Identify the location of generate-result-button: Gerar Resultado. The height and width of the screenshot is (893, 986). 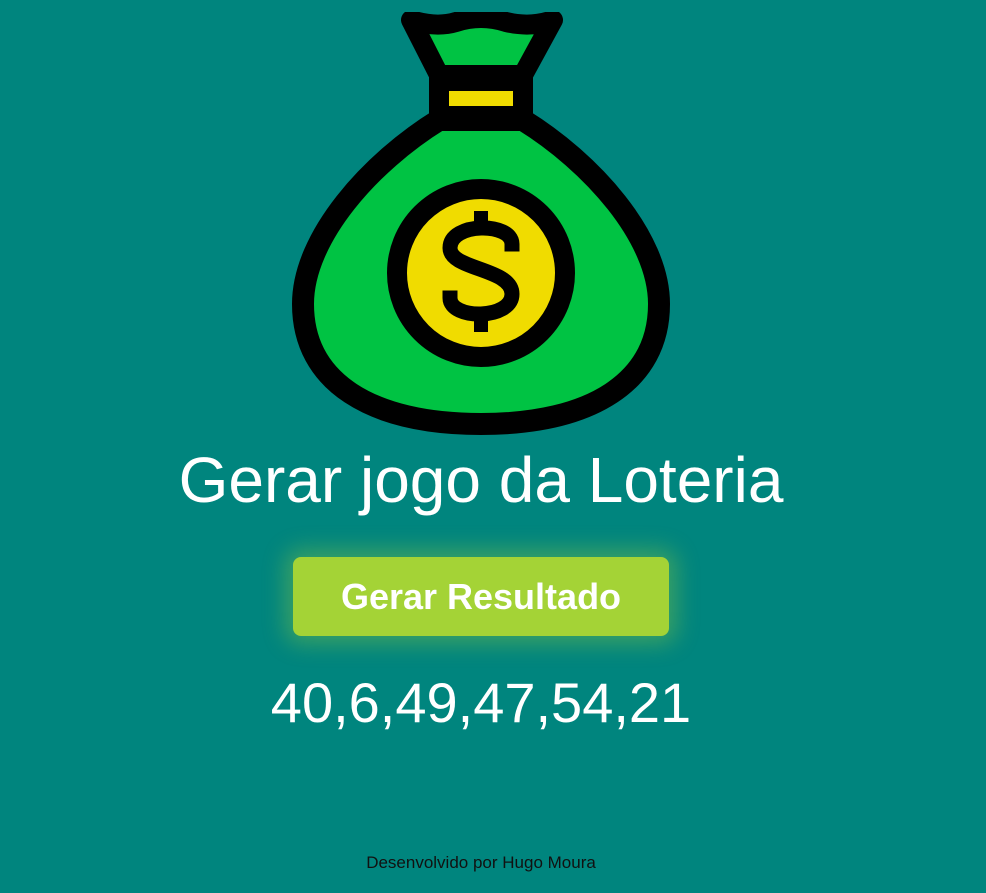
(481, 596).